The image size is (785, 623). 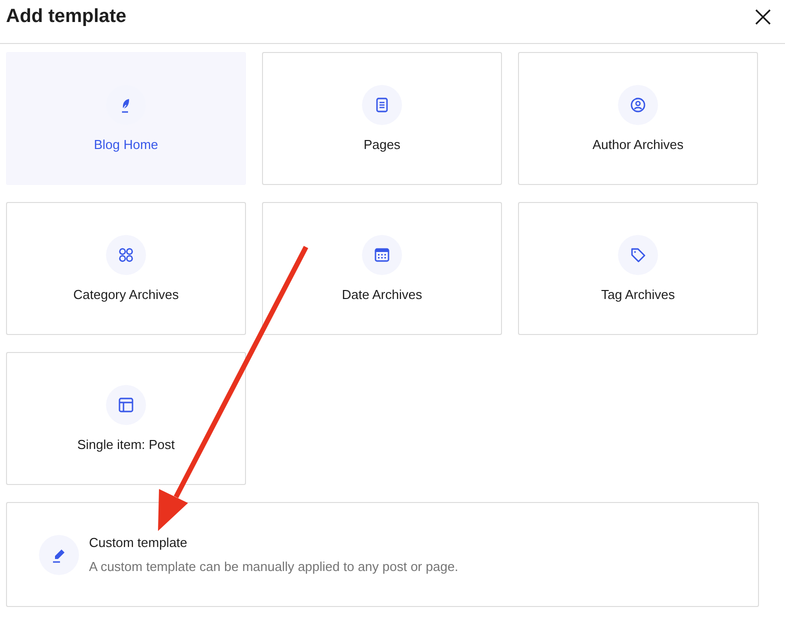 I want to click on layout-icon, so click(x=126, y=405).